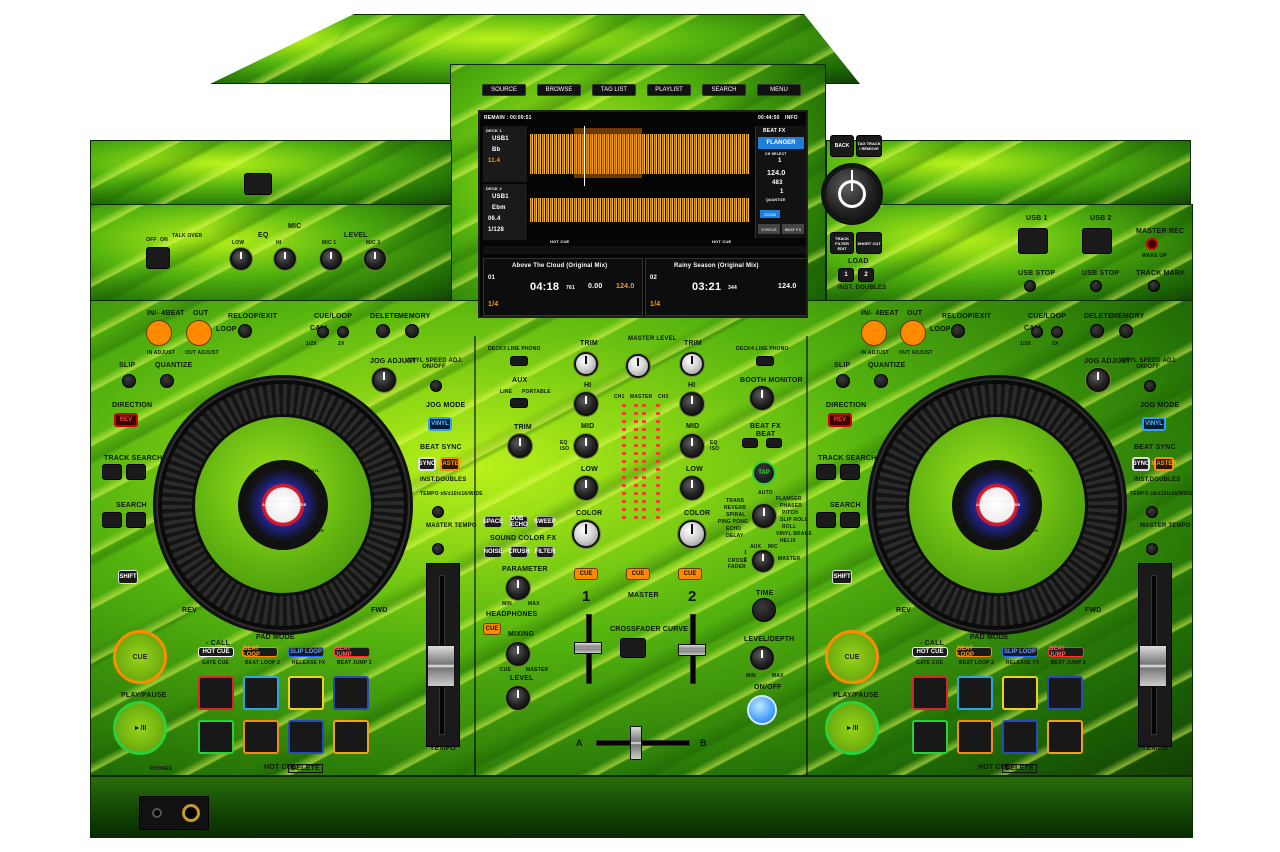  What do you see at coordinates (191, 813) in the screenshot?
I see `phones-jack` at bounding box center [191, 813].